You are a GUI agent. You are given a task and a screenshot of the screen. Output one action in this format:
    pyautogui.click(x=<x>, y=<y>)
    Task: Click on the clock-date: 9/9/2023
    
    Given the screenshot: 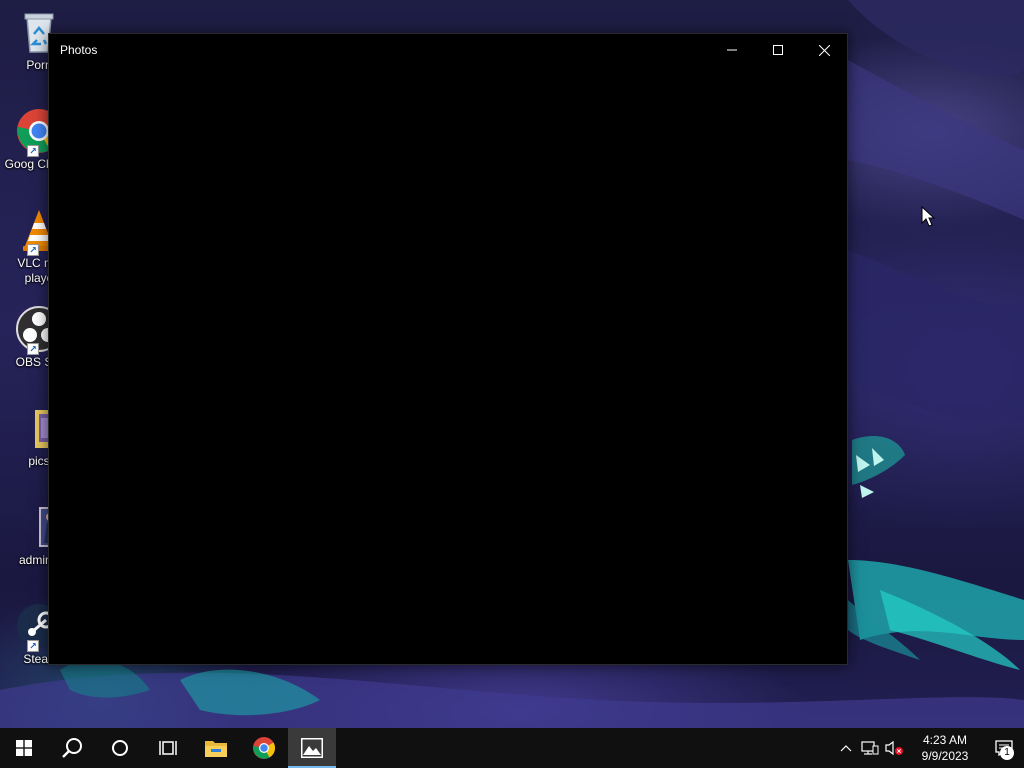 What is the action you would take?
    pyautogui.click(x=945, y=756)
    